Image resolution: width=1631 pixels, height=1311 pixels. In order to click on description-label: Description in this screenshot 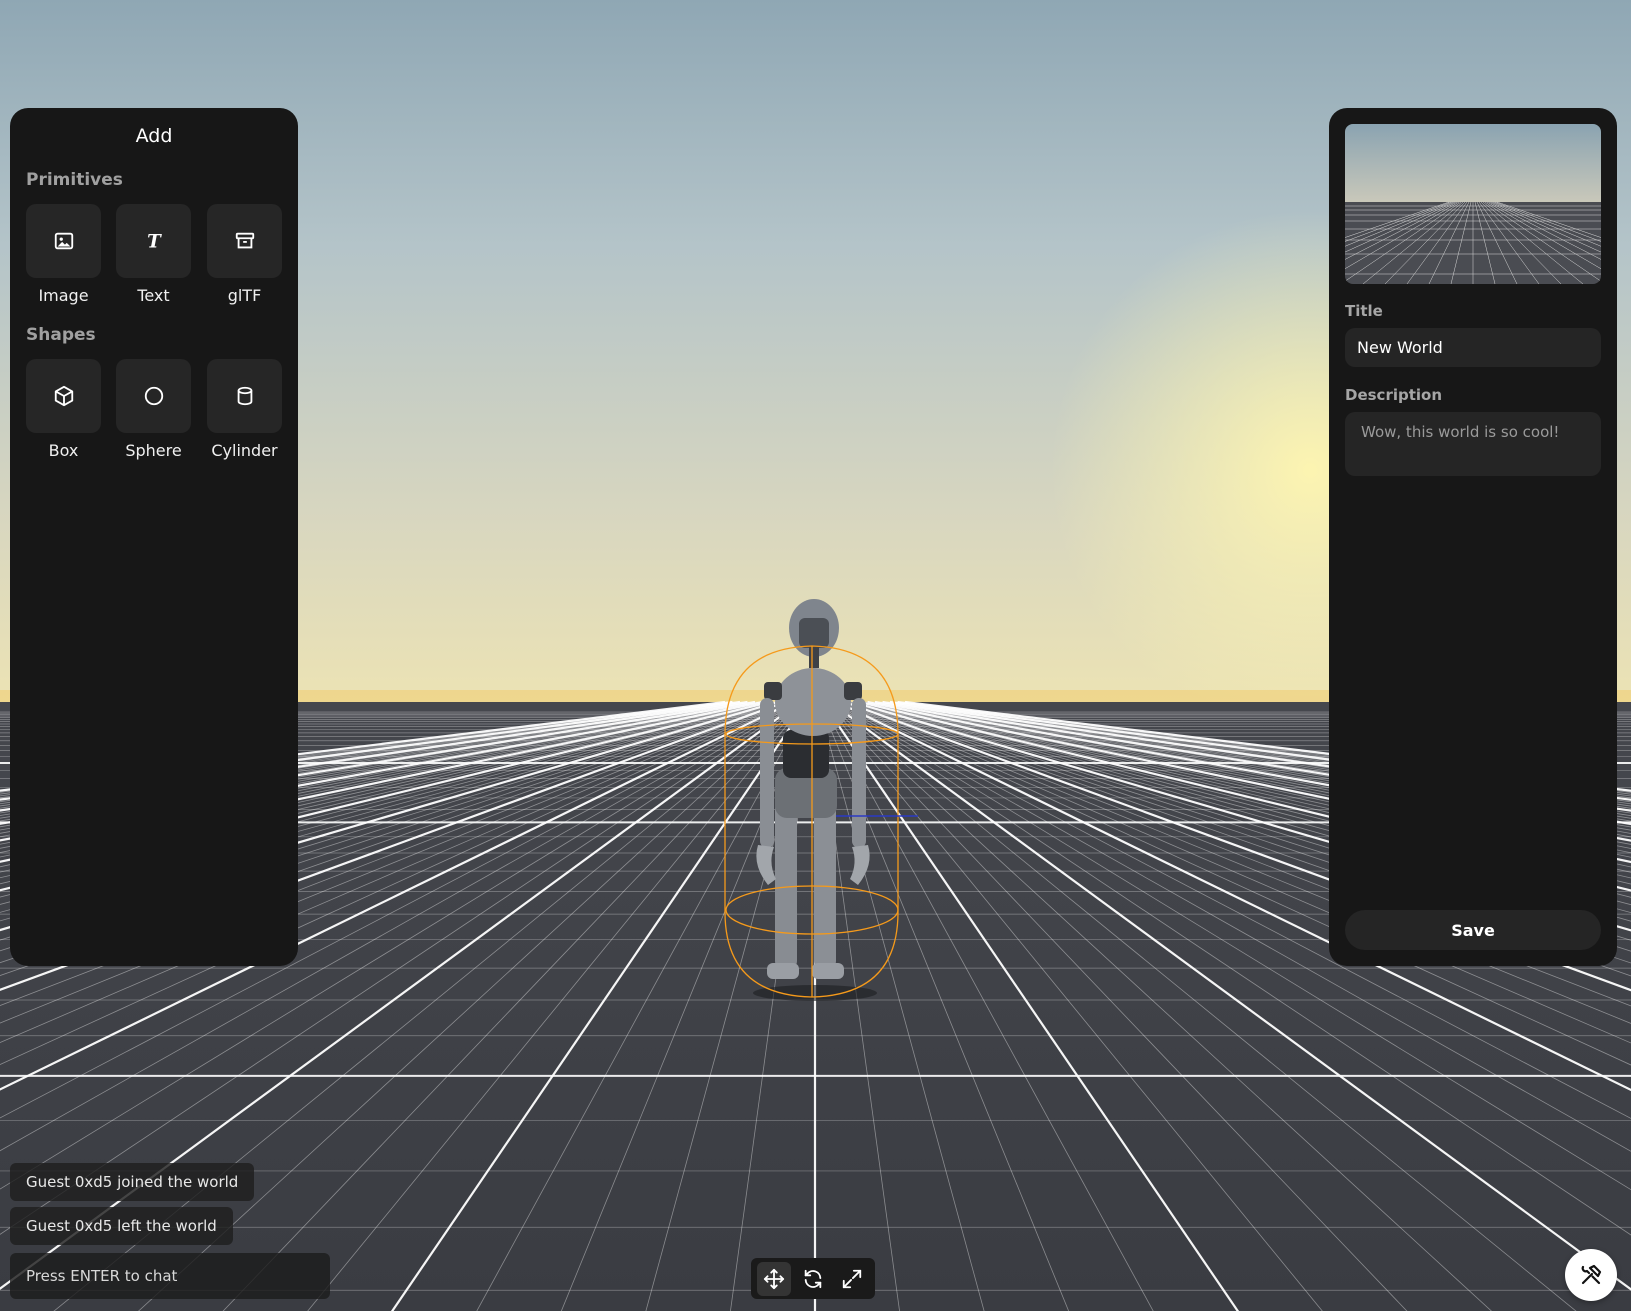, I will do `click(1394, 395)`.